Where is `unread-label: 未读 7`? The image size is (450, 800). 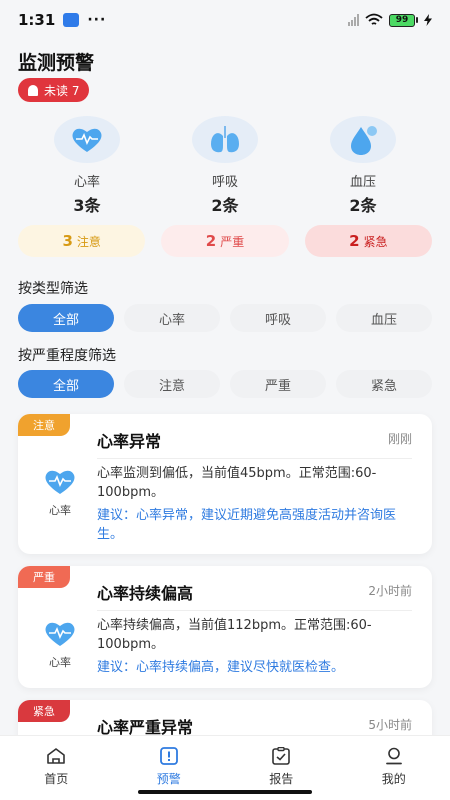
unread-label: 未读 7 is located at coordinates (62, 90).